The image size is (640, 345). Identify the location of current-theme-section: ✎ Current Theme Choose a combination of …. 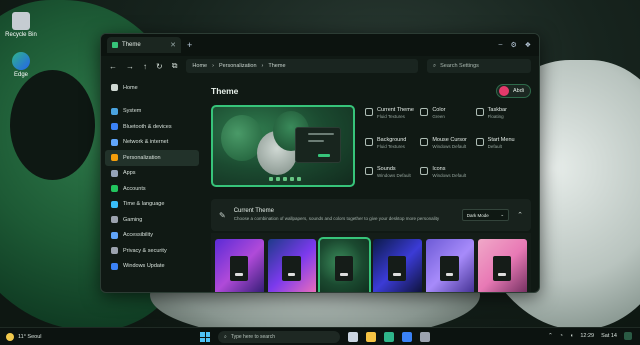
(371, 215).